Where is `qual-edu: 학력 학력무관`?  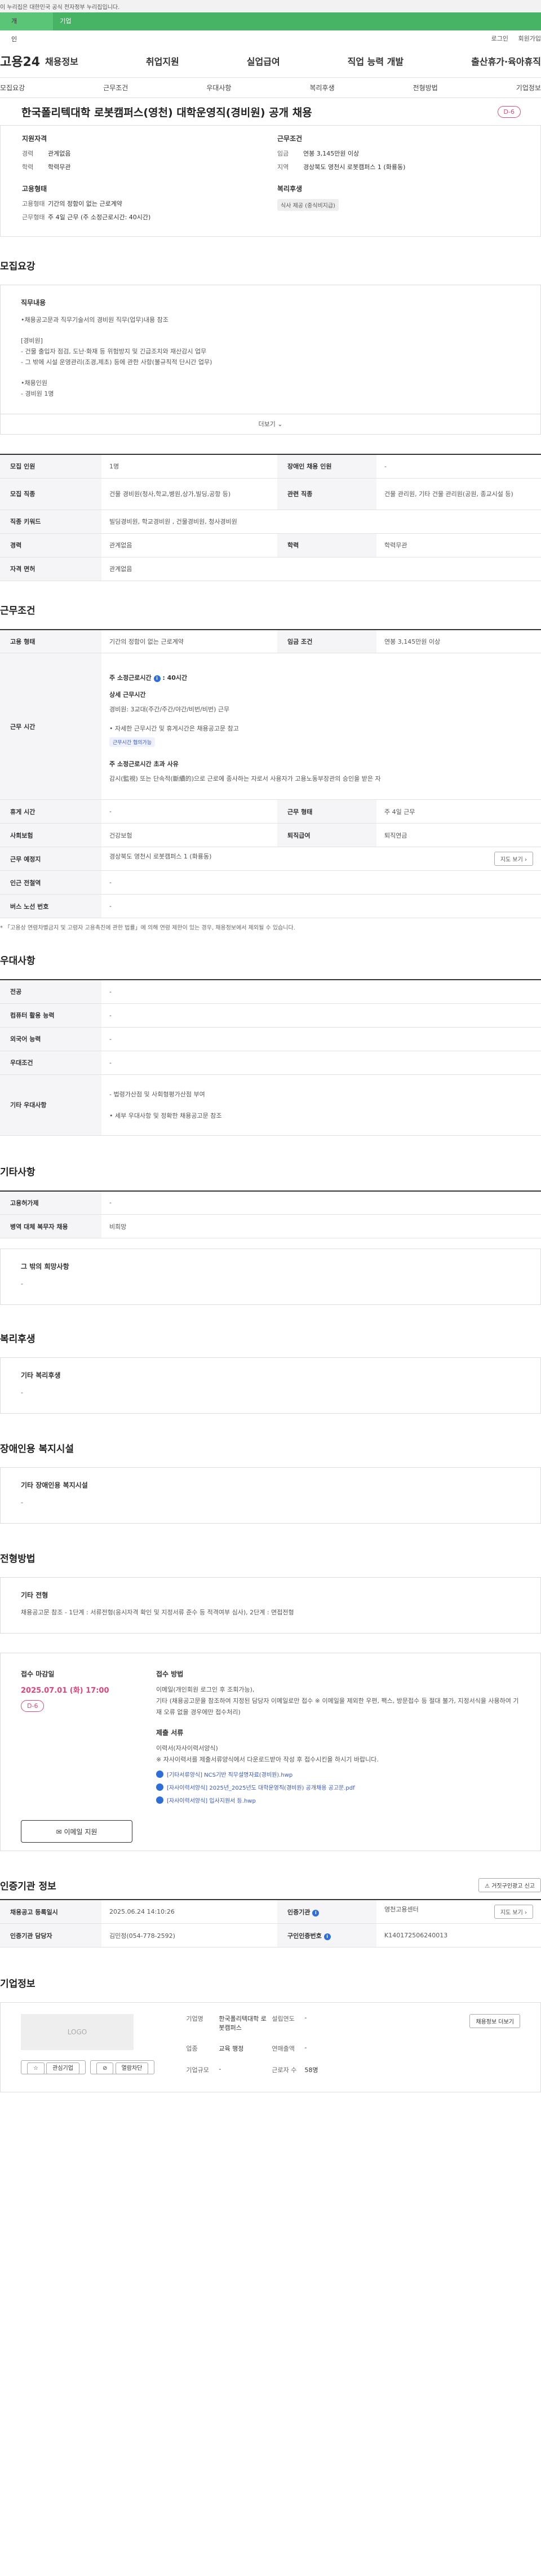 qual-edu: 학력 학력무관 is located at coordinates (149, 166).